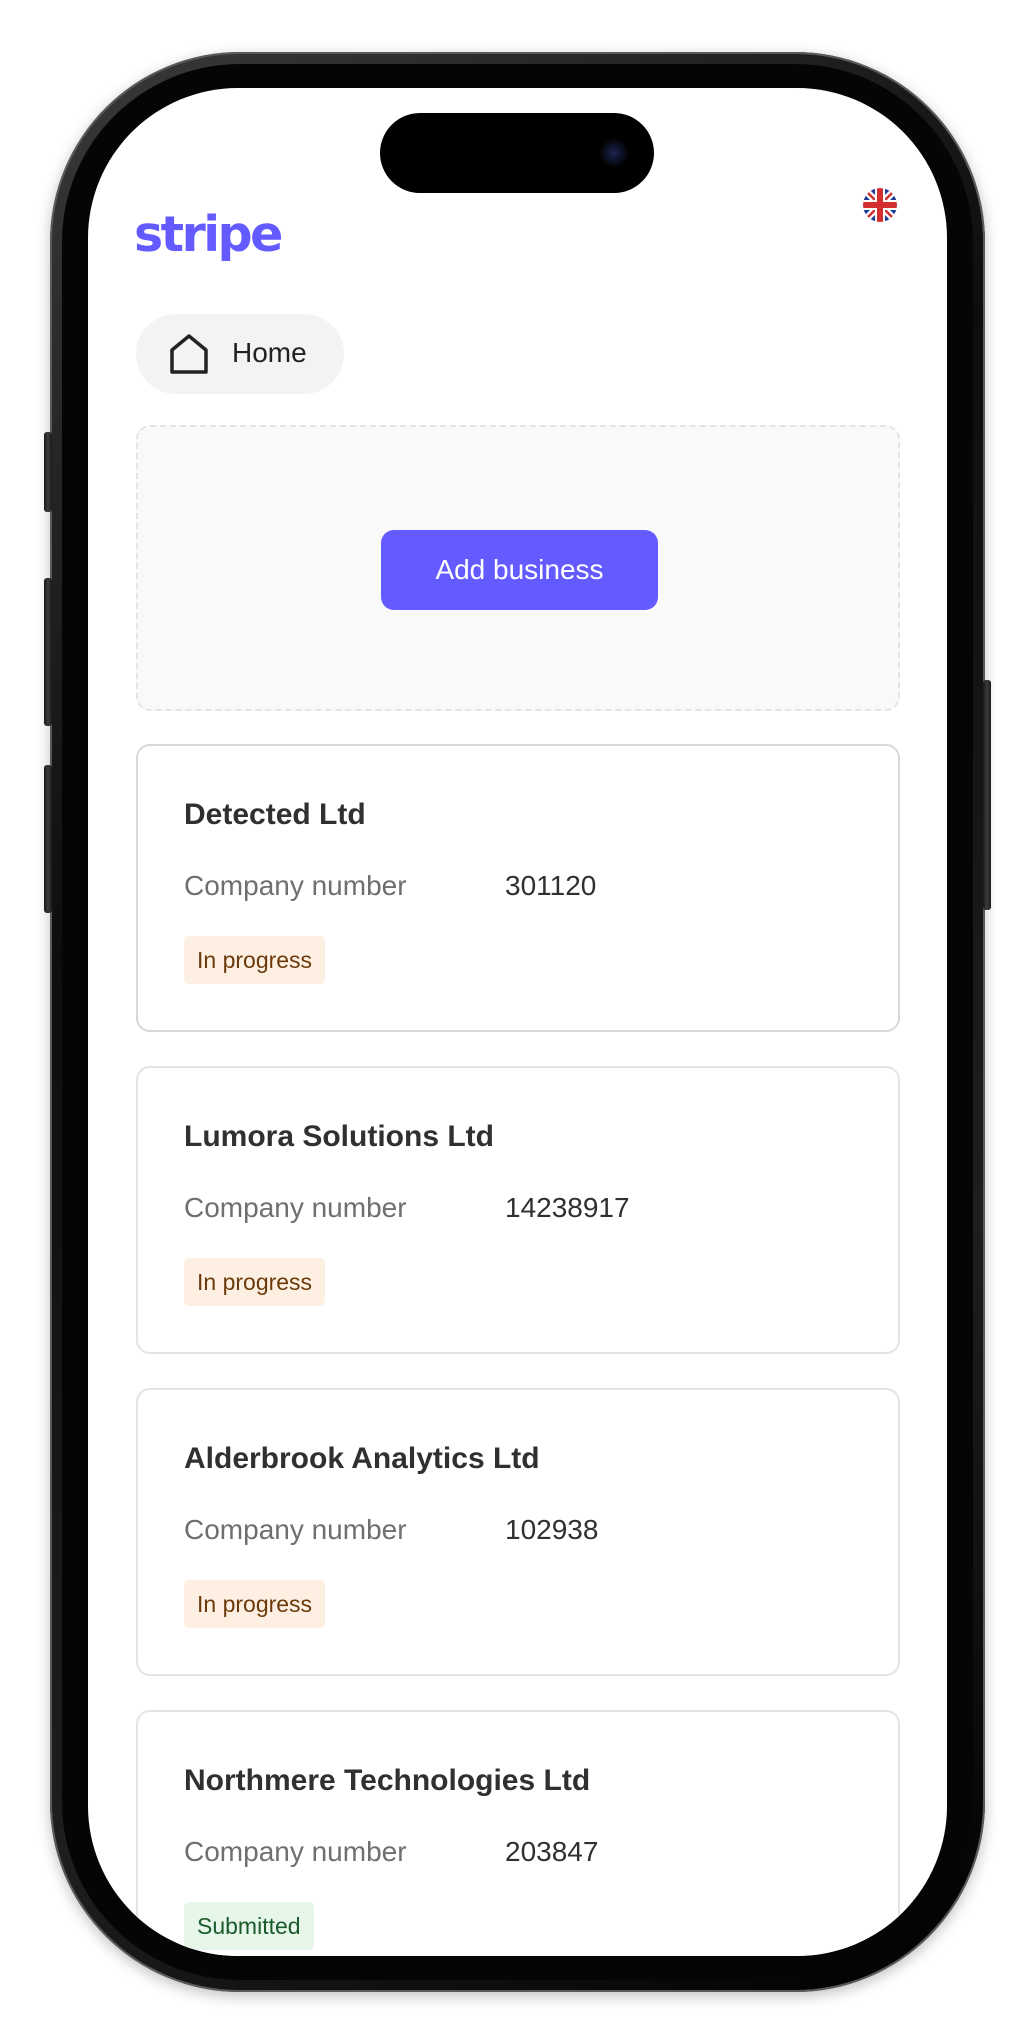 The height and width of the screenshot is (2038, 1035). I want to click on uk-flag-icon, so click(880, 205).